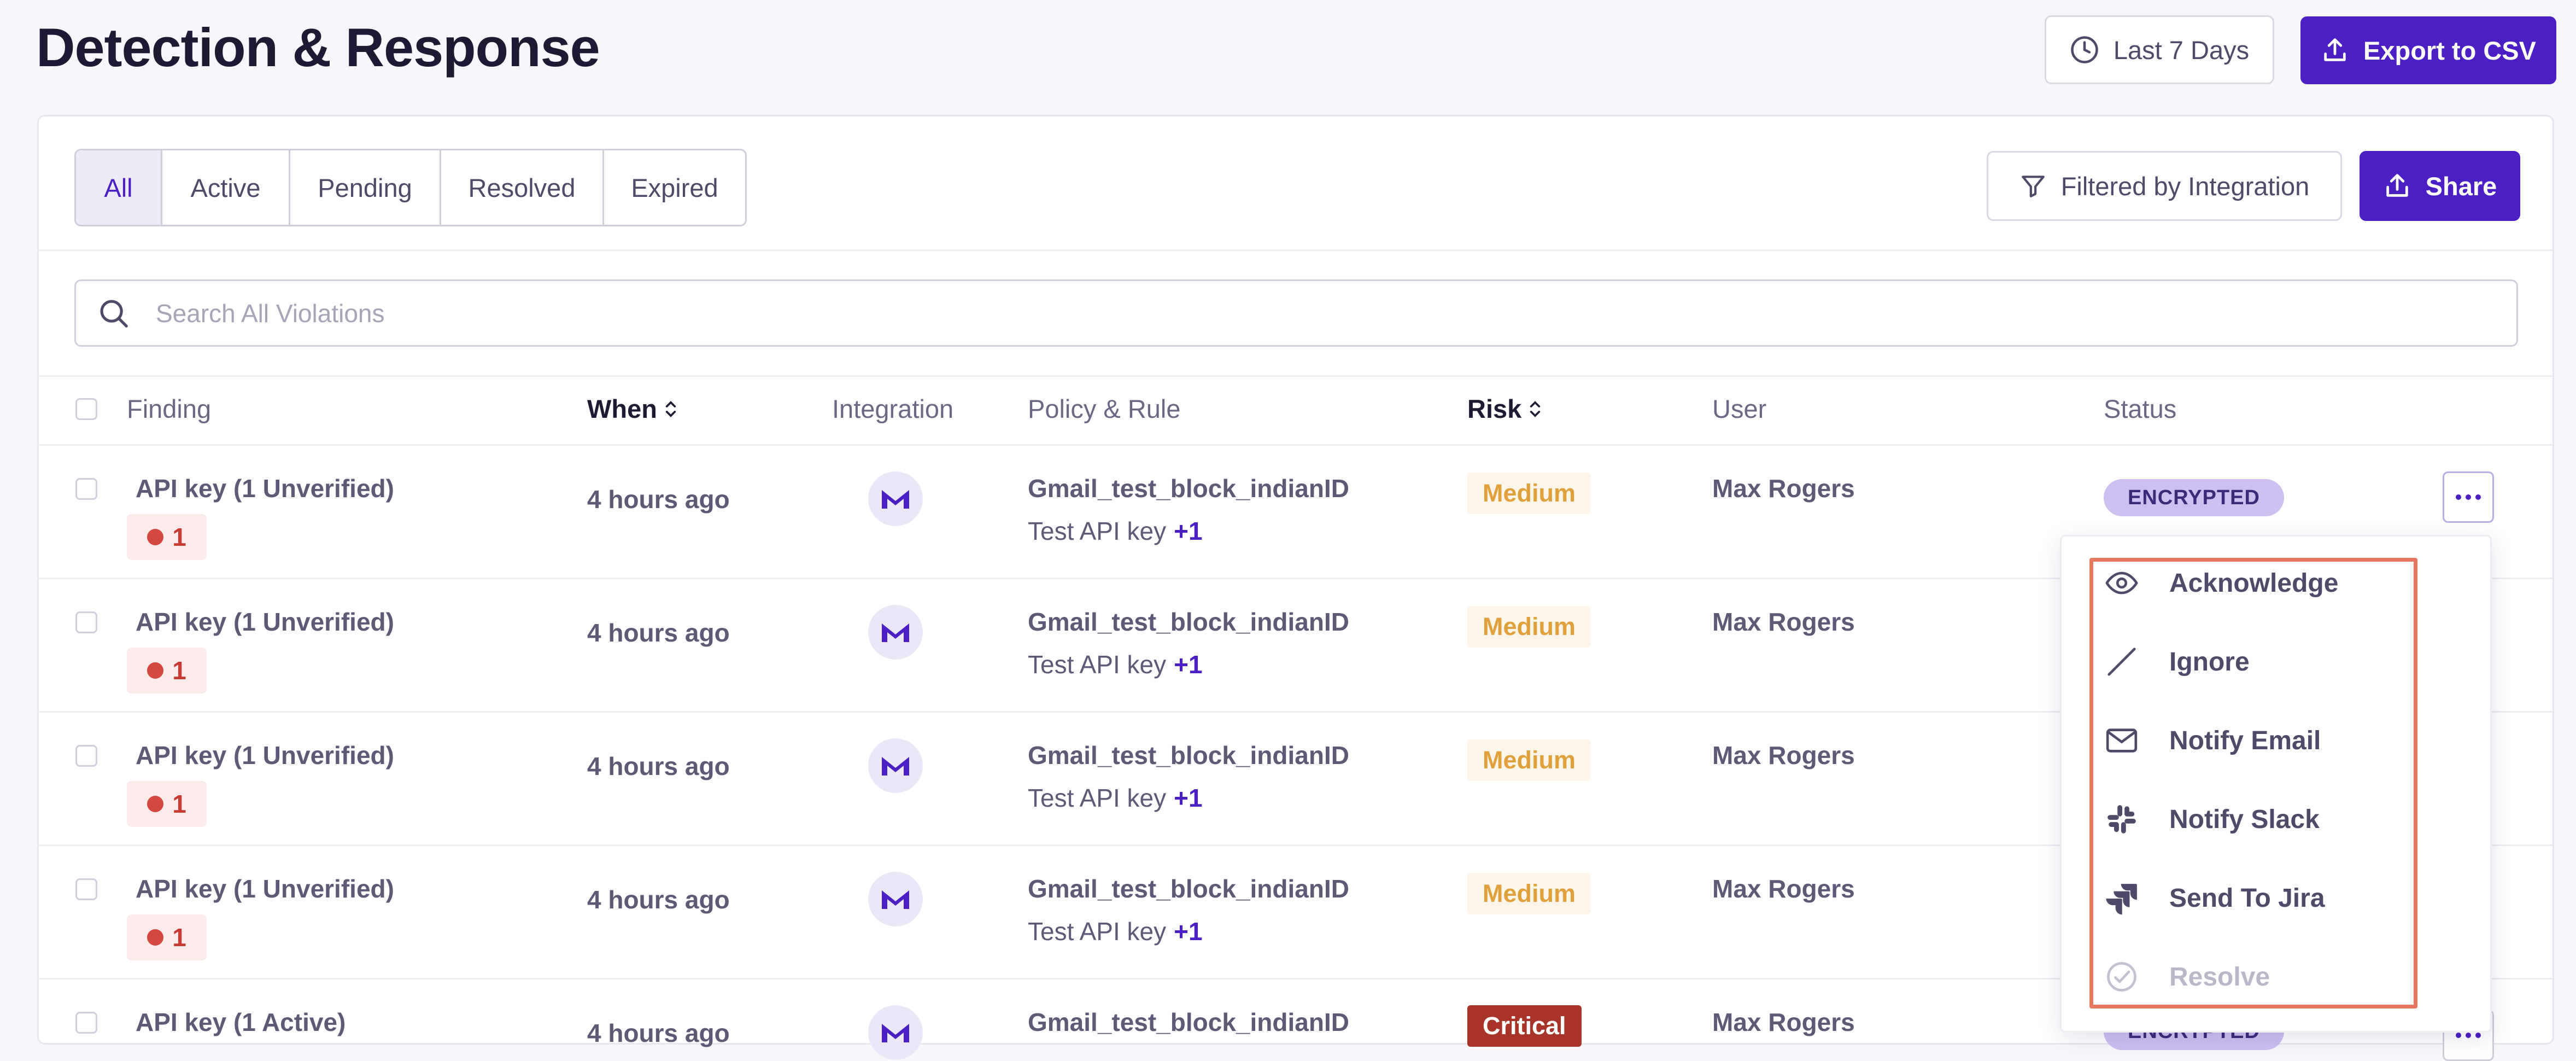  What do you see at coordinates (1740, 409) in the screenshot?
I see `column-header-user: User` at bounding box center [1740, 409].